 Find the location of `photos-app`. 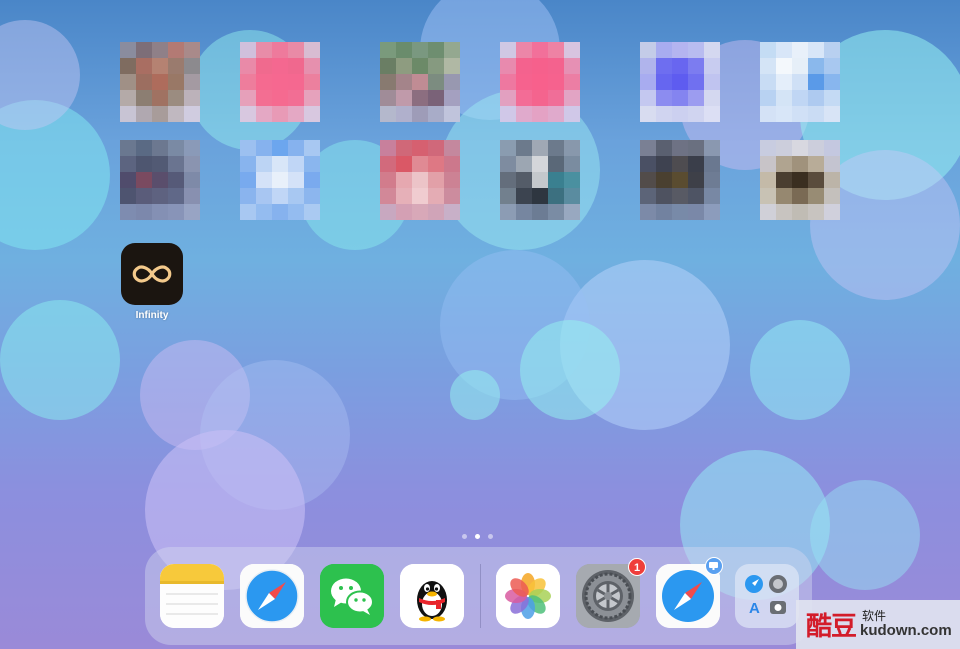

photos-app is located at coordinates (528, 596).